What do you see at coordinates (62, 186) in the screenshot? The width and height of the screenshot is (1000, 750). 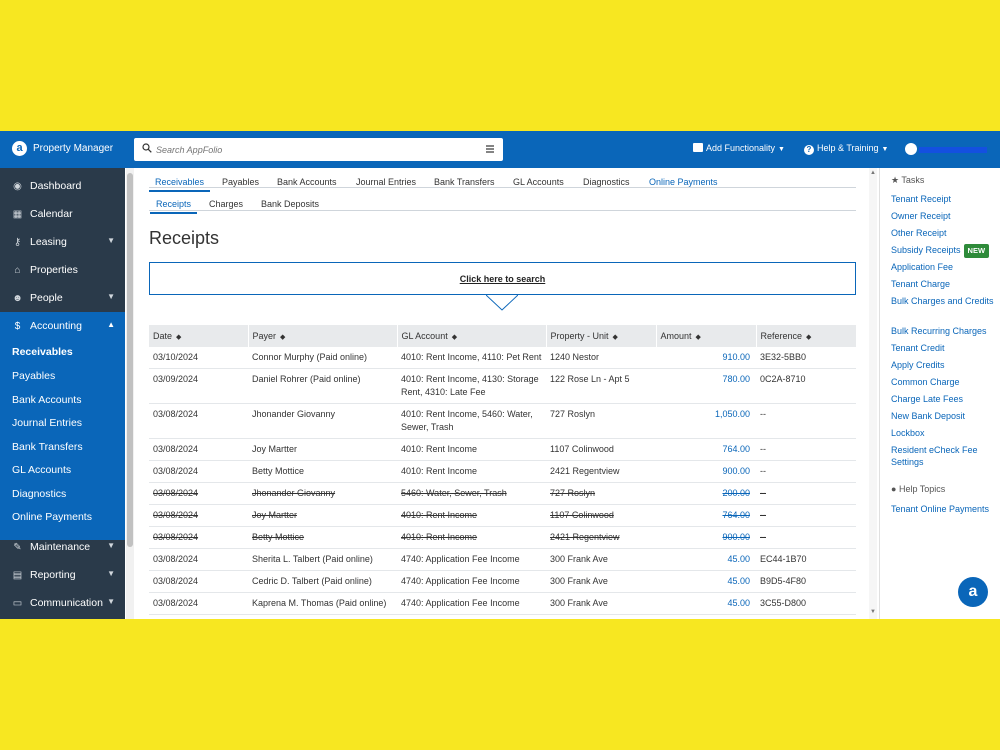 I see `sidebar-item-dashboard: ◉ Dashboard` at bounding box center [62, 186].